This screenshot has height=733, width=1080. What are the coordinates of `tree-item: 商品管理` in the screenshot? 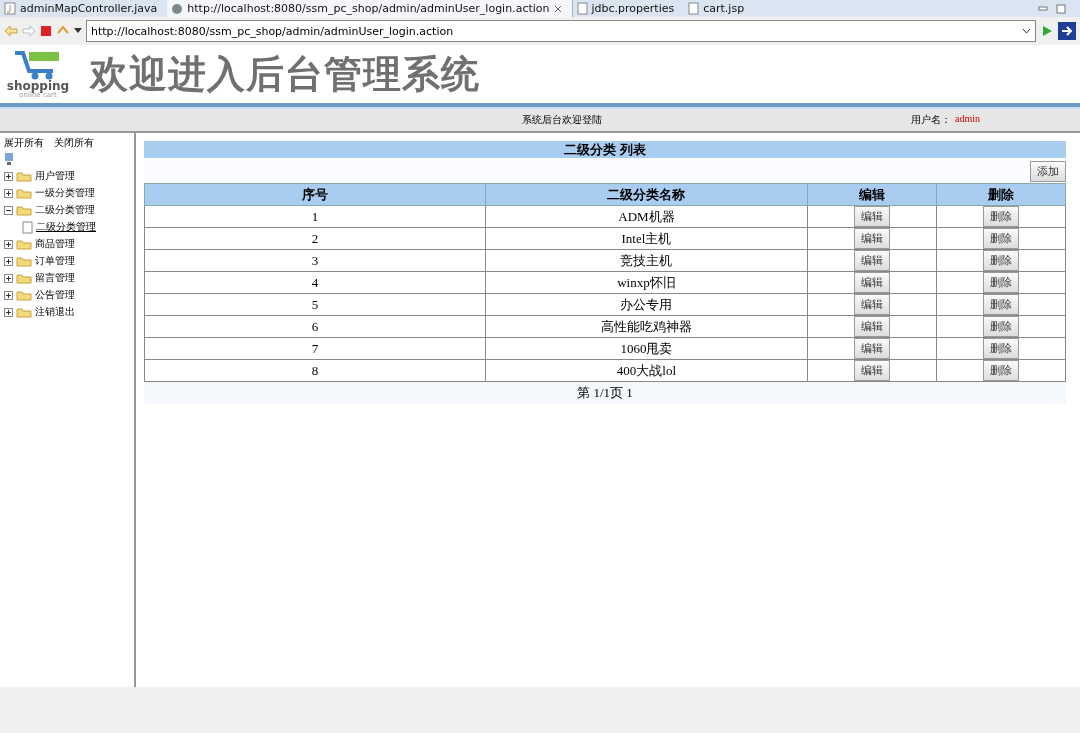 It's located at (55, 244).